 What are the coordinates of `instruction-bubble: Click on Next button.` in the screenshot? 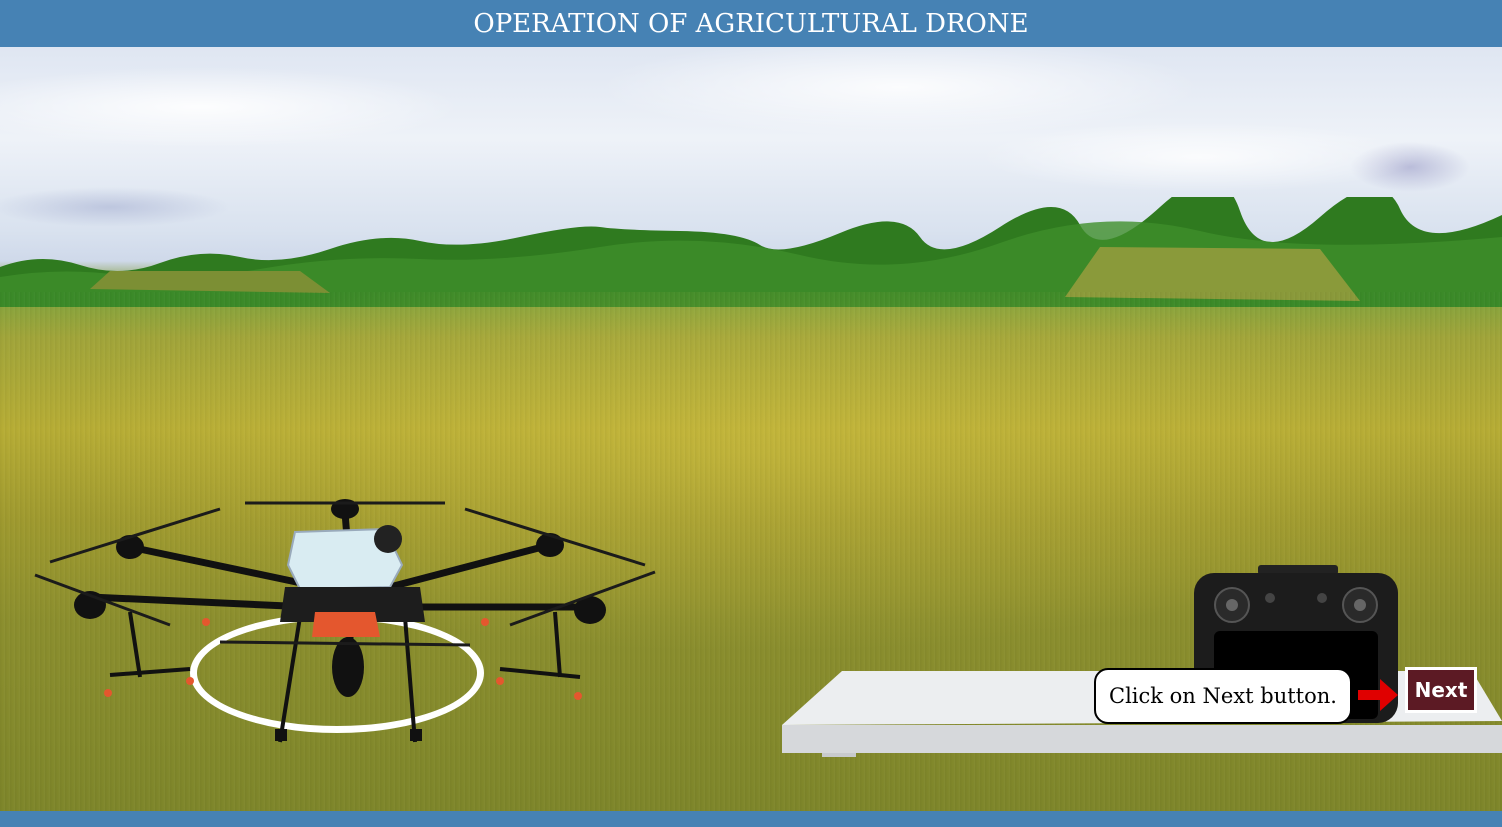 It's located at (1223, 696).